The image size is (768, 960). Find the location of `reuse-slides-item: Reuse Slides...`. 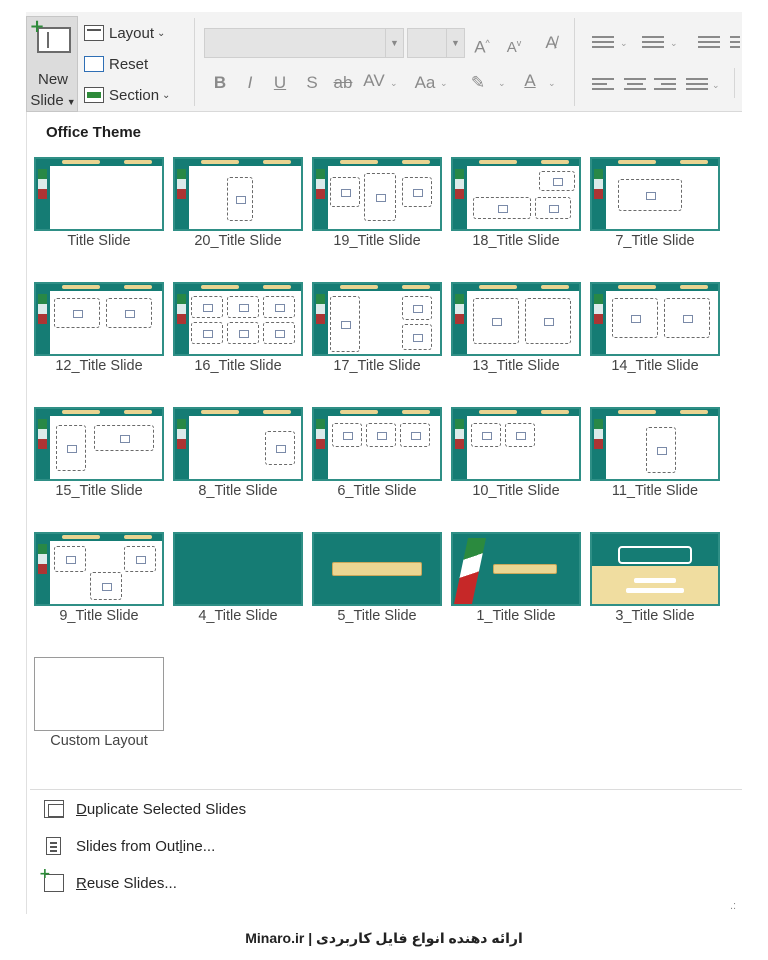

reuse-slides-item: Reuse Slides... is located at coordinates (108, 881).